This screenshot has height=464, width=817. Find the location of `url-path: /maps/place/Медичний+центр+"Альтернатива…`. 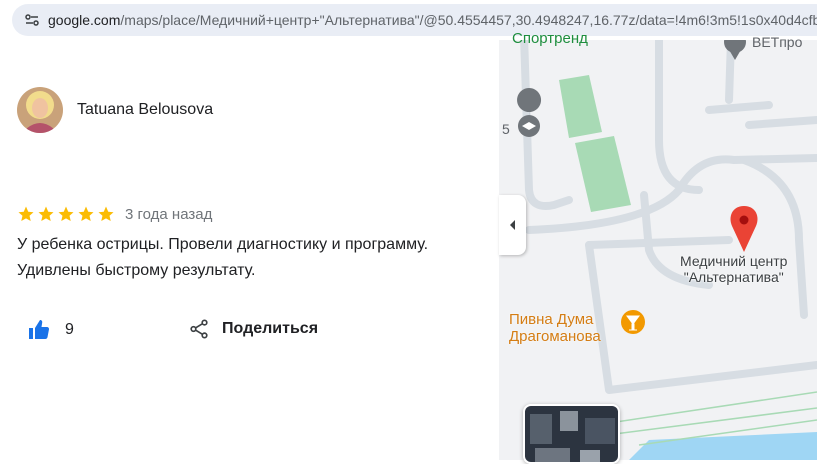

url-path: /maps/place/Медичний+центр+"Альтернатива… is located at coordinates (468, 20).